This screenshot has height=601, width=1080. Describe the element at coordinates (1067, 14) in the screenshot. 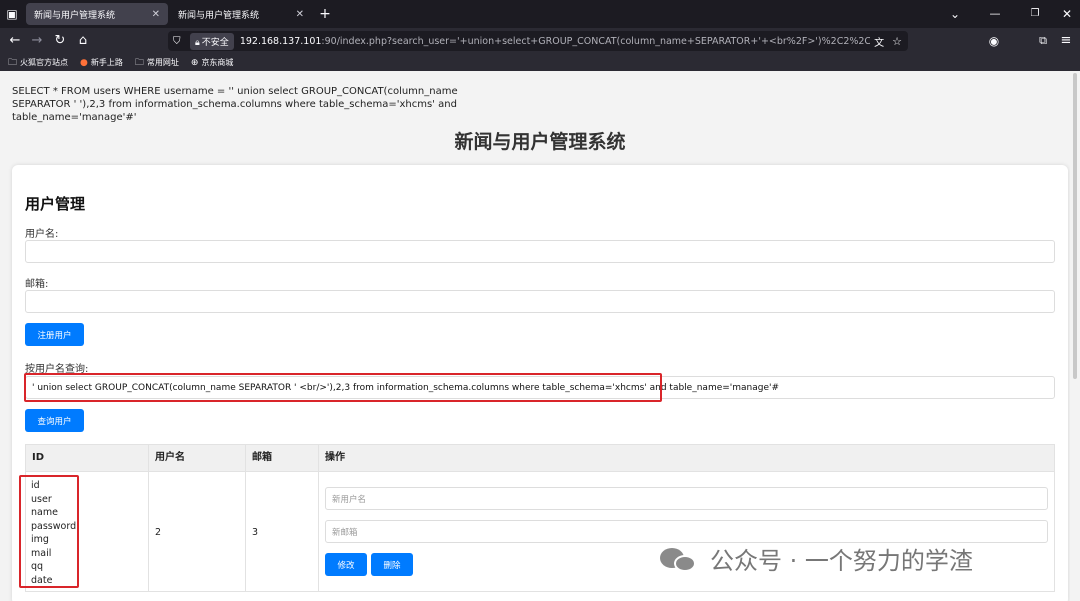

I see `window-close-icon: ✕` at that location.